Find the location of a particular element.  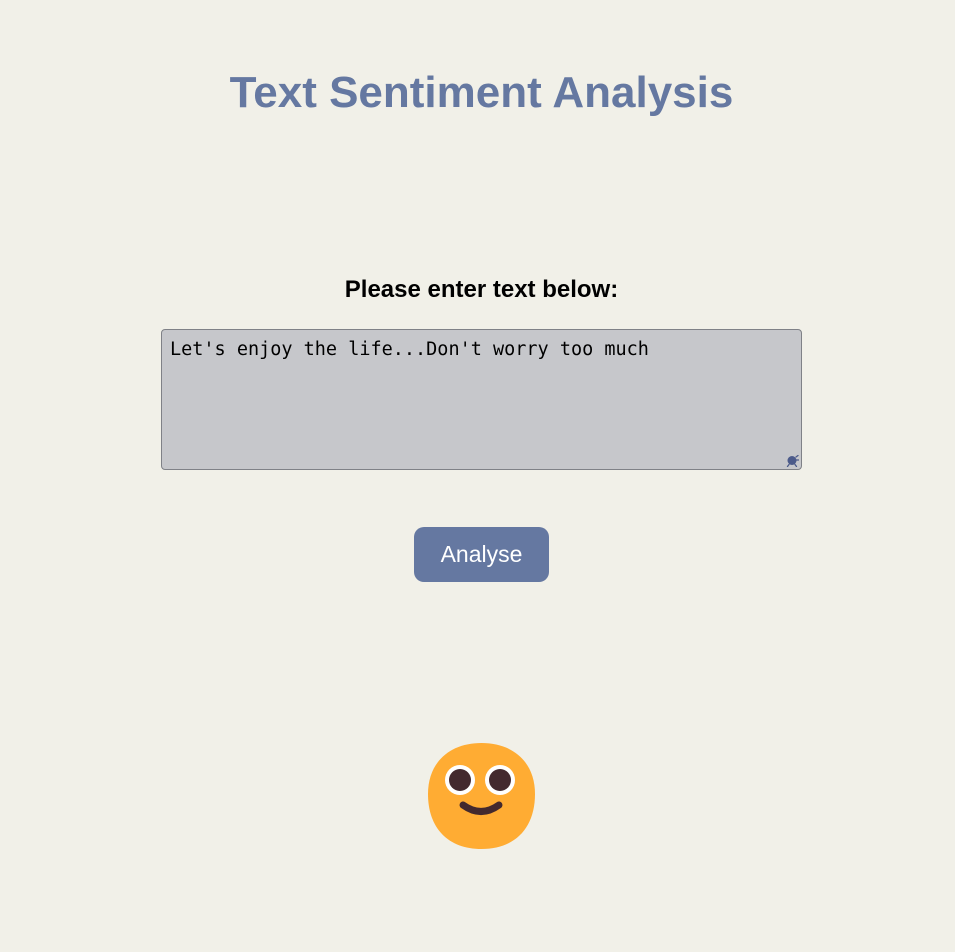

input-prompt-label: Please enter text below: is located at coordinates (481, 289).